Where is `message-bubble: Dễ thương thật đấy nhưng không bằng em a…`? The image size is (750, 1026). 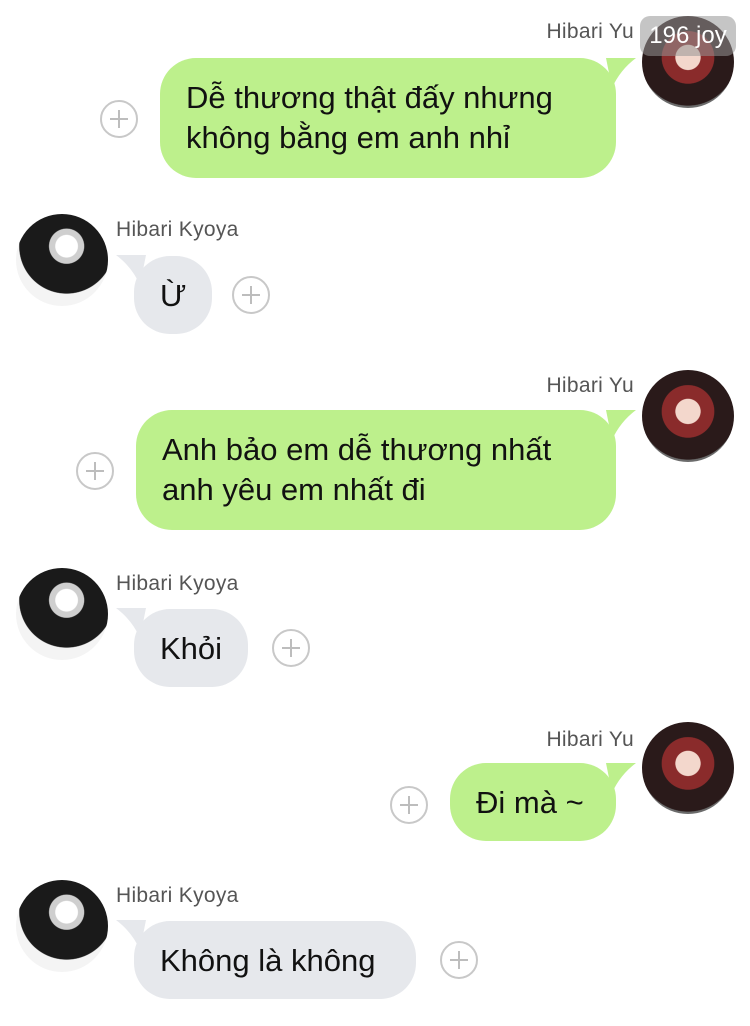
message-bubble: Dễ thương thật đấy nhưng không bằng em a… is located at coordinates (388, 118).